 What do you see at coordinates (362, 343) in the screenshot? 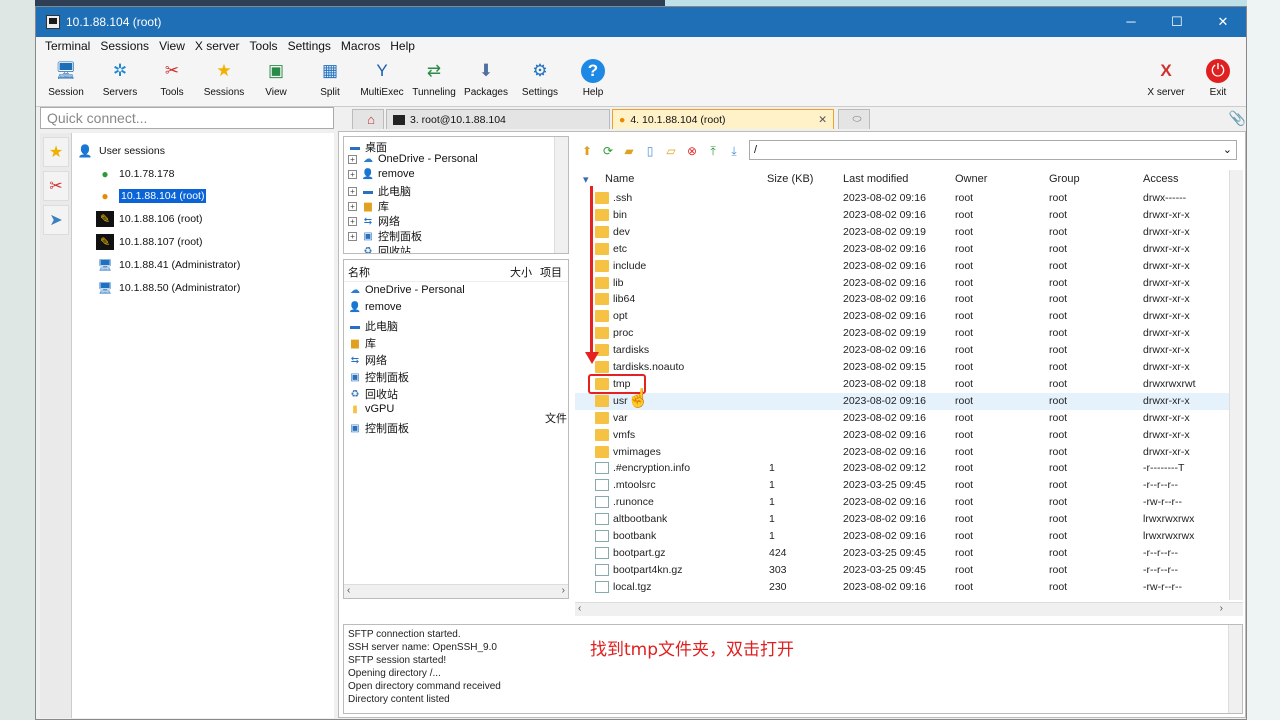
I see `list-item: ▆ 库` at bounding box center [362, 343].